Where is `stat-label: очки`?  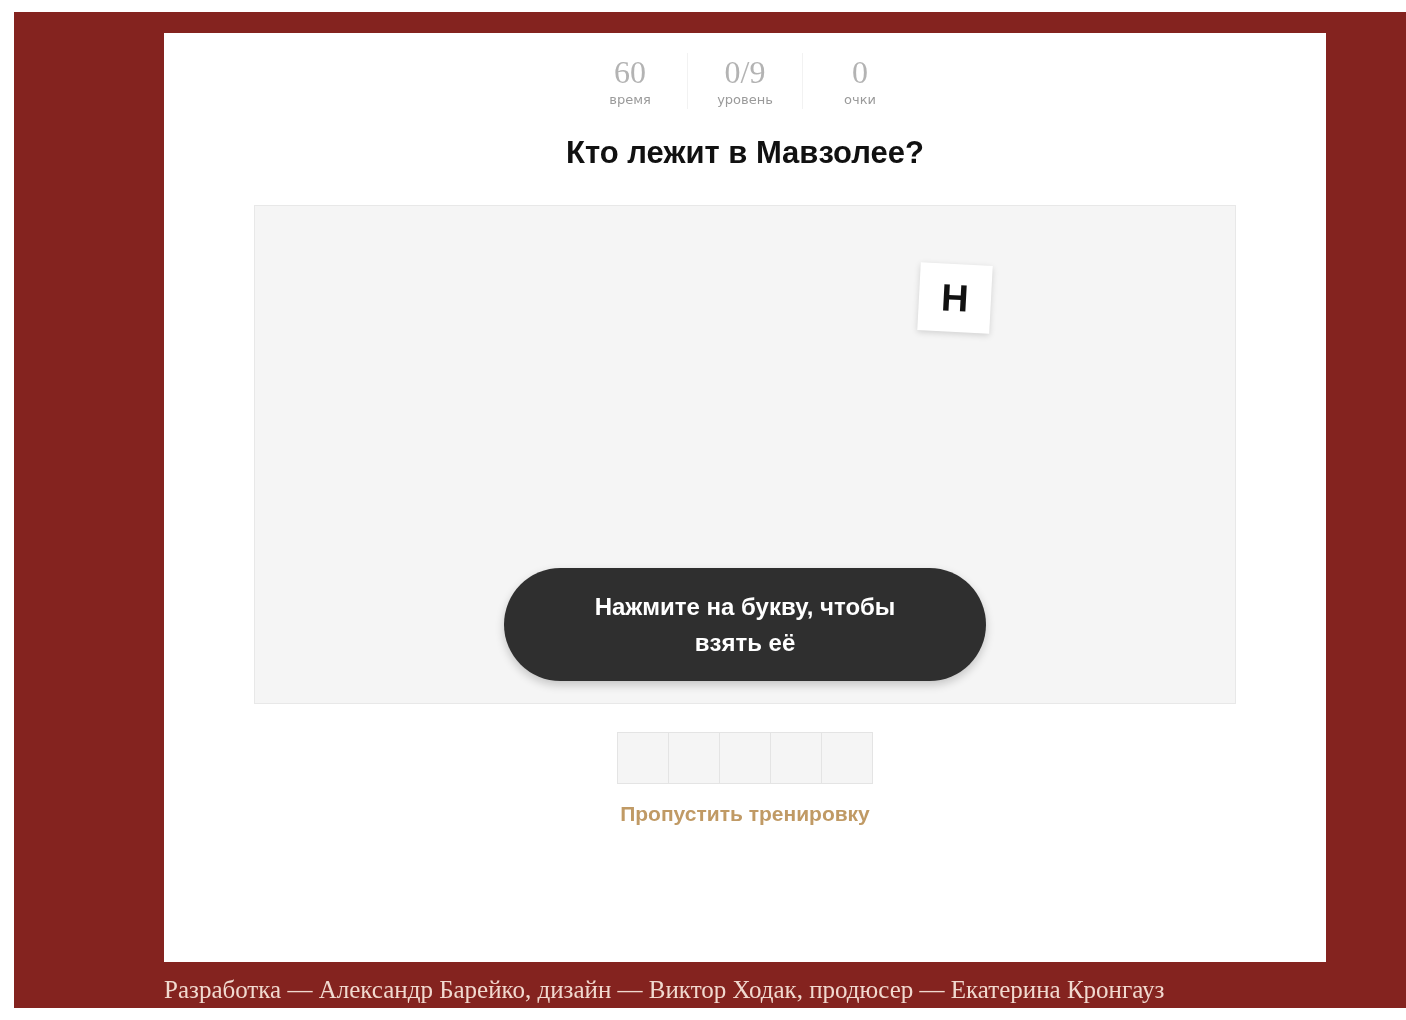 stat-label: очки is located at coordinates (860, 100).